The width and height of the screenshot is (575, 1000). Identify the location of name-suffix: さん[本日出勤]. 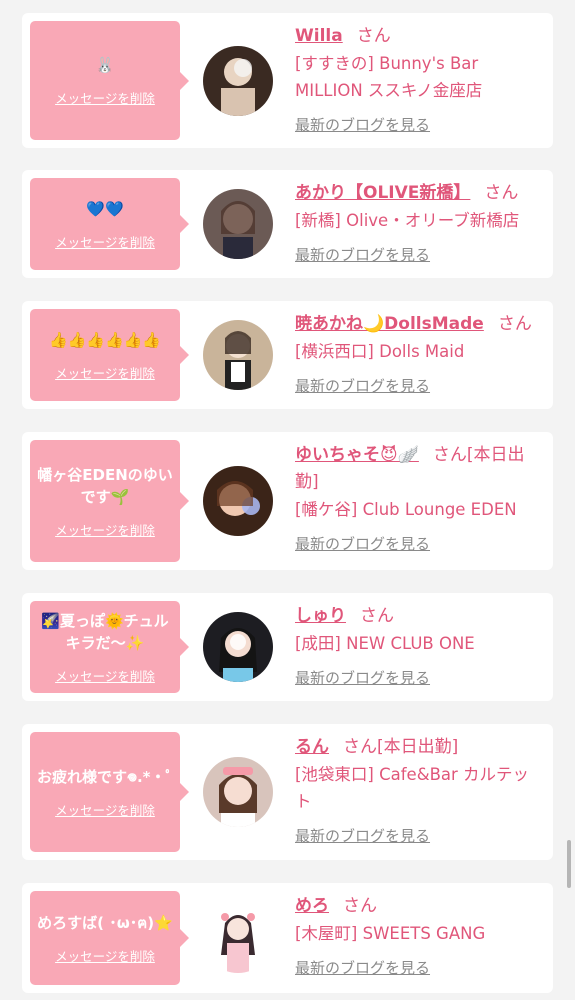
(401, 747).